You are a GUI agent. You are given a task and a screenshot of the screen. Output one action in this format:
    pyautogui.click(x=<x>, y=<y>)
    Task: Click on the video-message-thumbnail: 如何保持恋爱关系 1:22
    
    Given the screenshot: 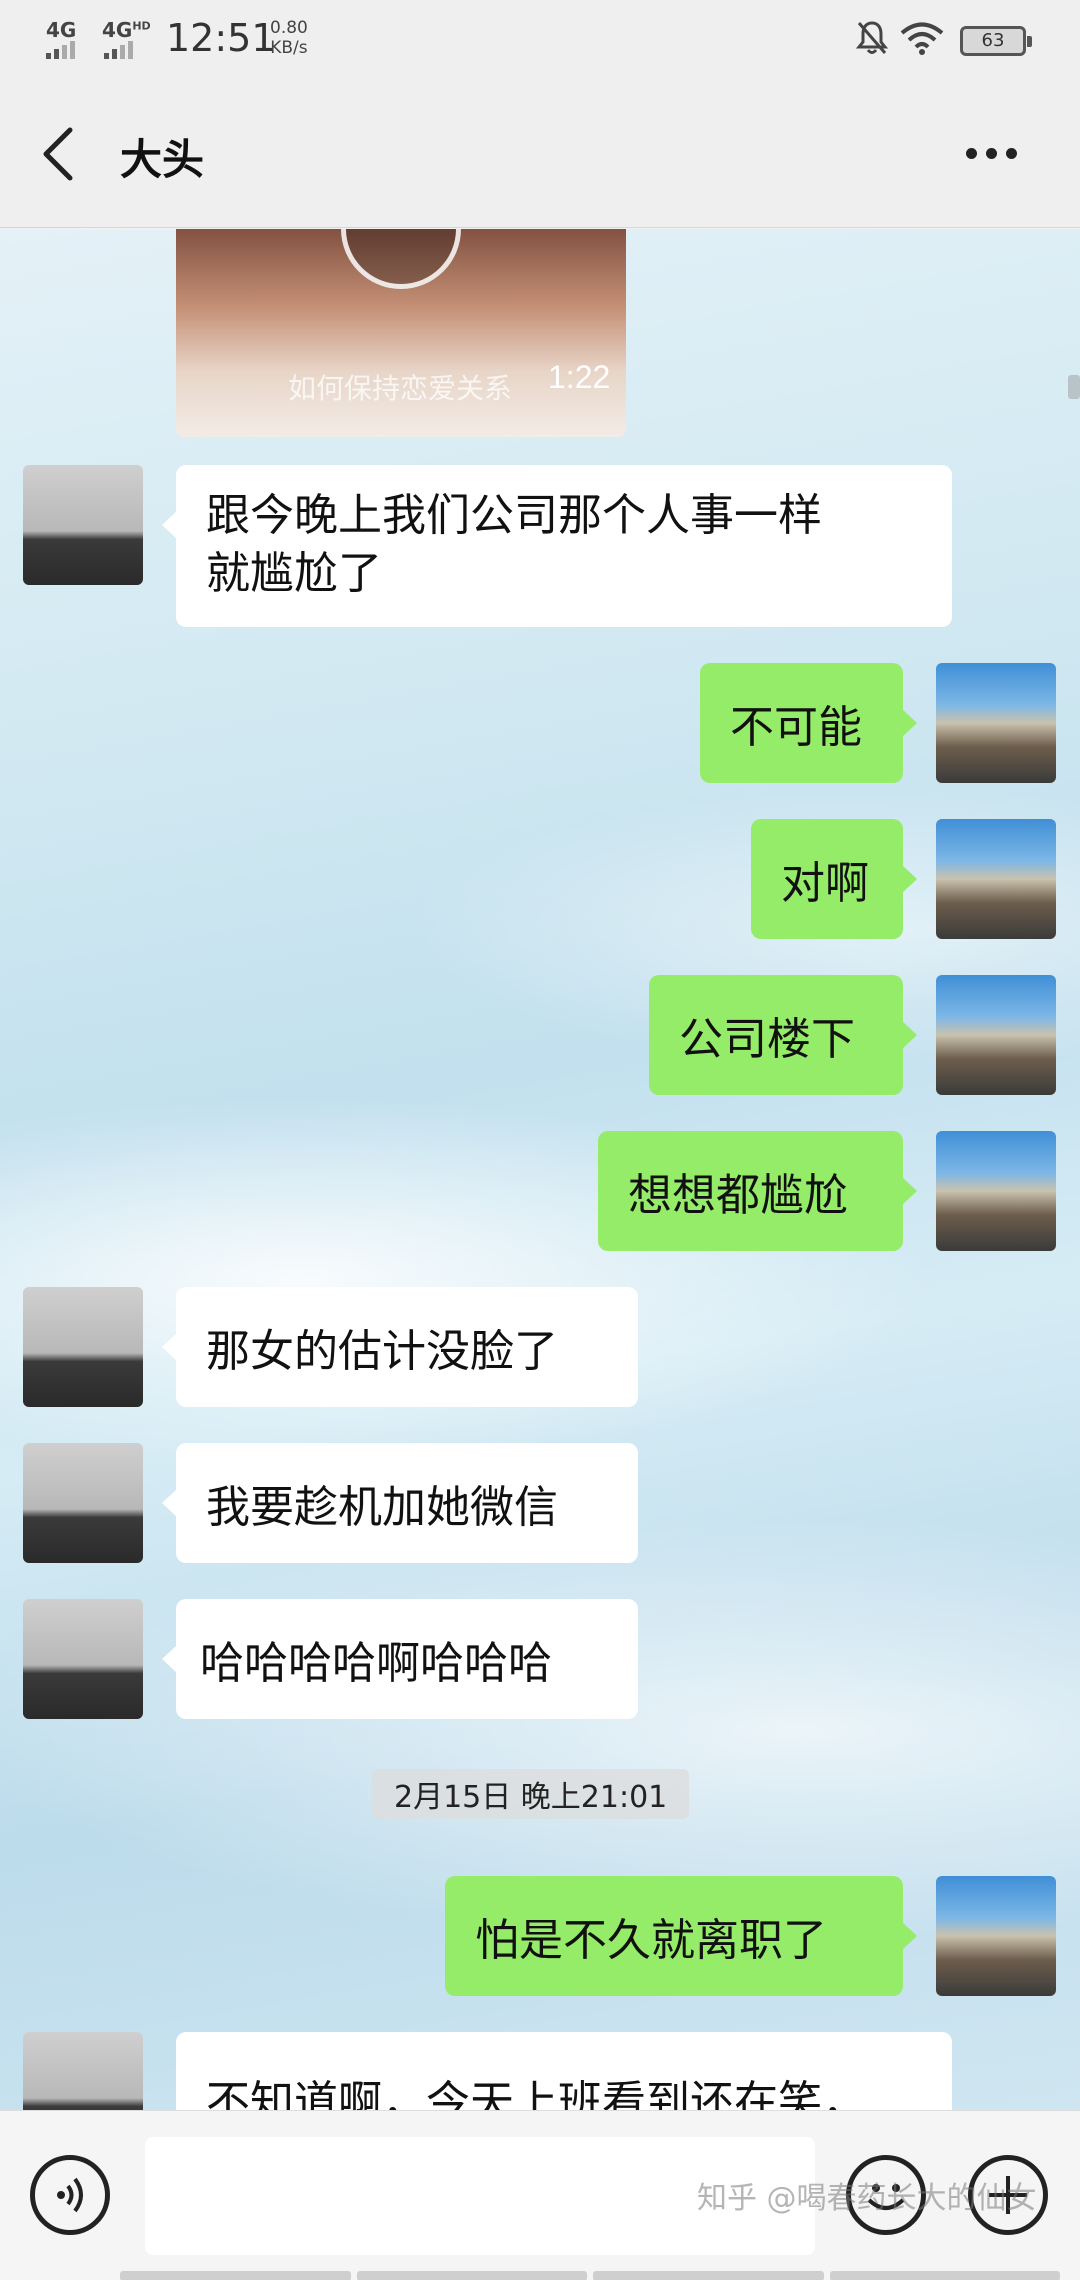 What is the action you would take?
    pyautogui.click(x=401, y=333)
    